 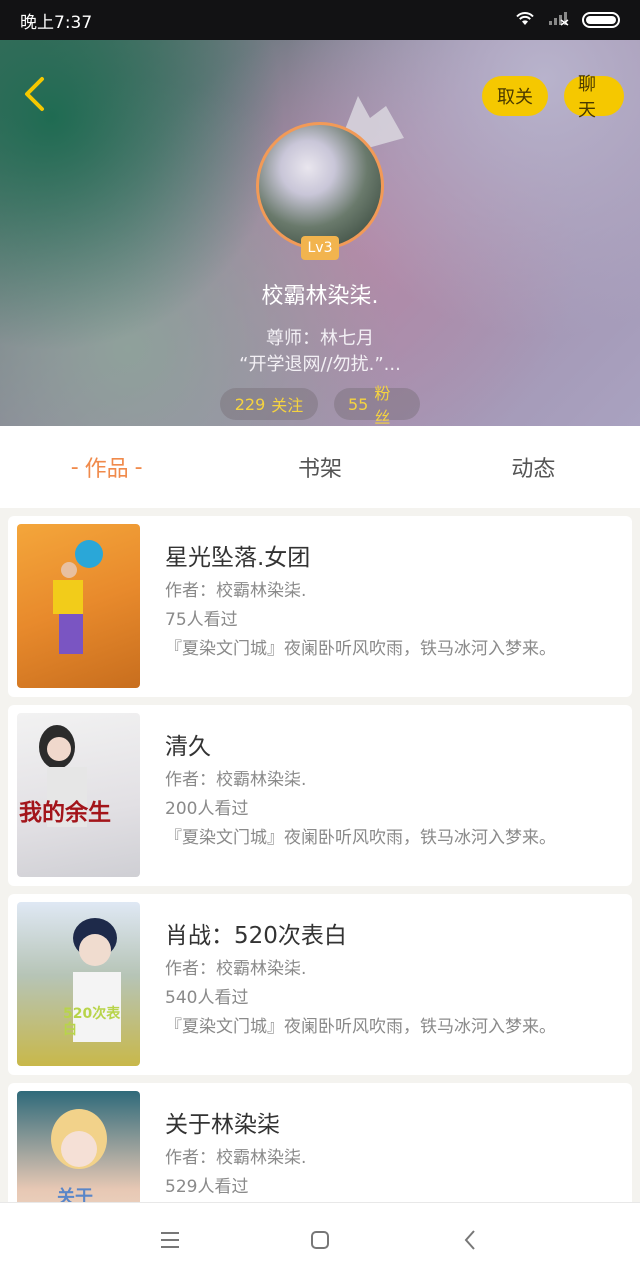 I want to click on mentor-text: 尊师：林七月, so click(x=320, y=338).